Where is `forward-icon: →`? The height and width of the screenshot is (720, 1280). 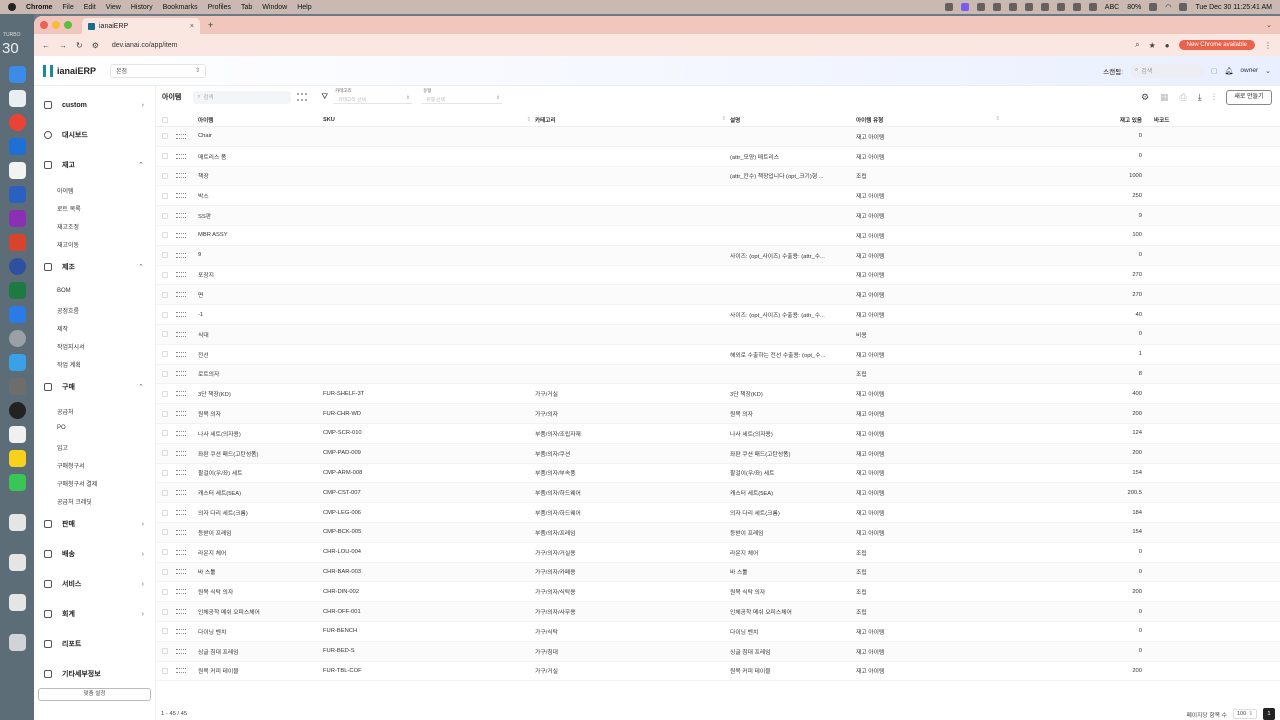
forward-icon: → is located at coordinates (63, 45).